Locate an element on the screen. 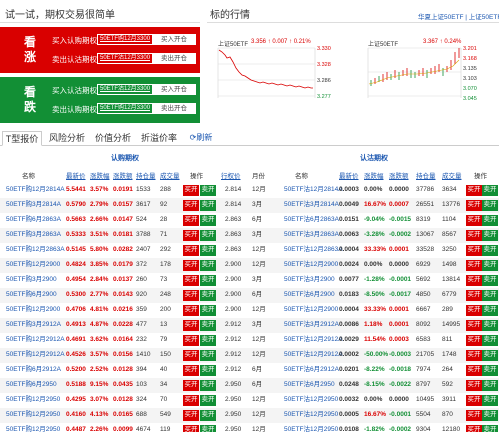  col-oi: 持仓量 is located at coordinates (146, 175).